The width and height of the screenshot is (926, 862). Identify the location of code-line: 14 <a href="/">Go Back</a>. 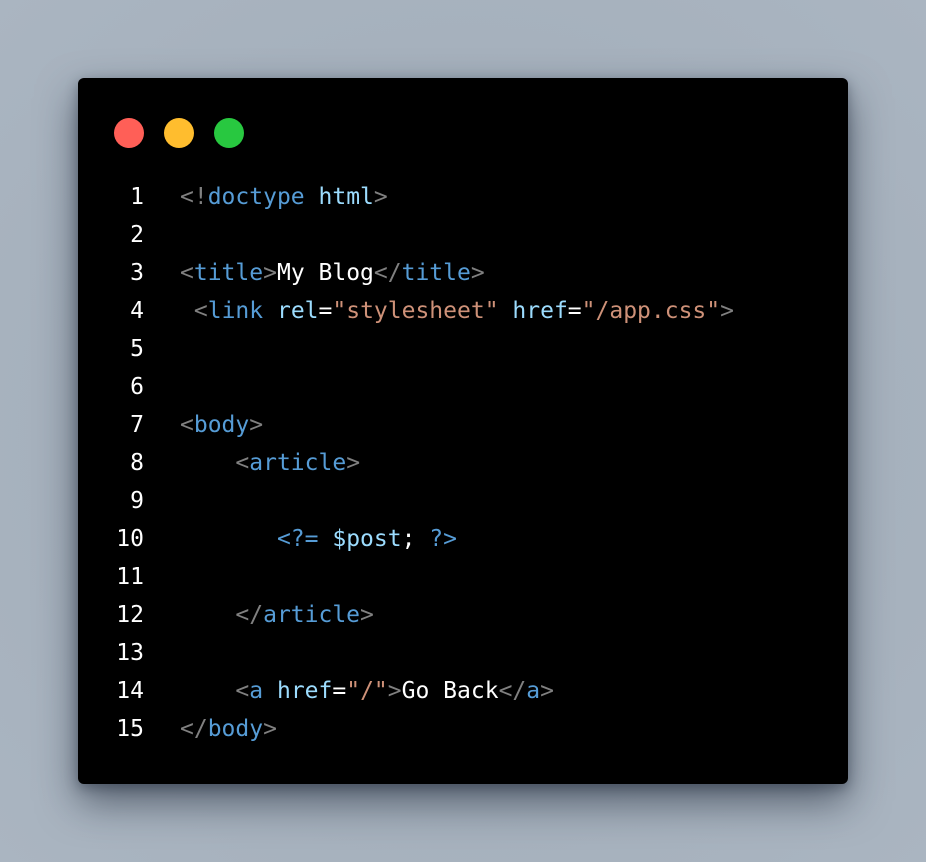
(463, 691).